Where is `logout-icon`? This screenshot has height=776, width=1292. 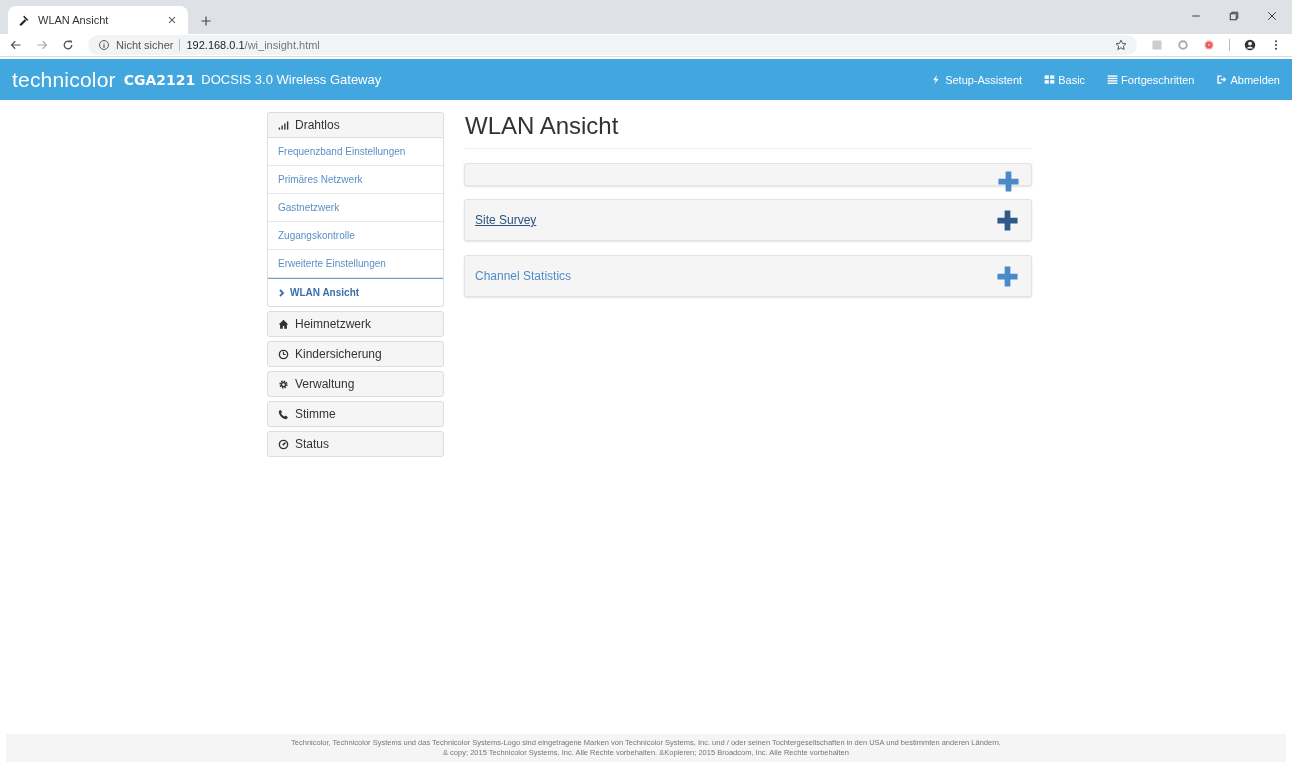
logout-icon is located at coordinates (1222, 79).